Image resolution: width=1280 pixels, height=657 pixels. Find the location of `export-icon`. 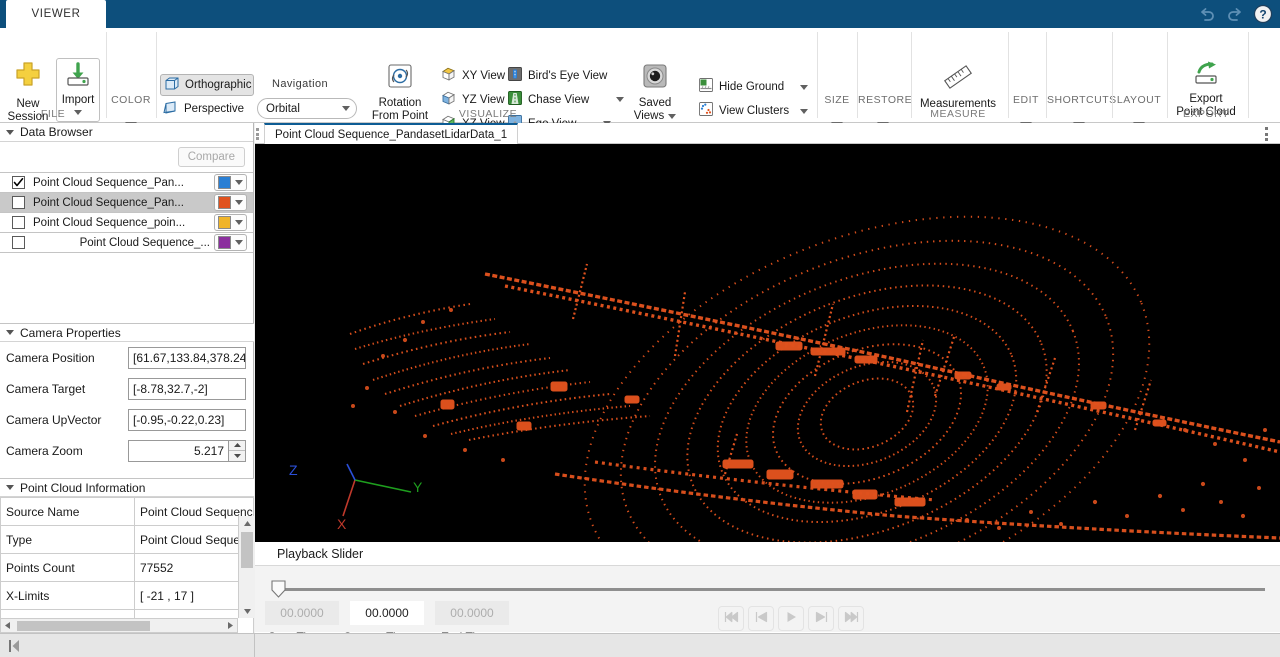

export-icon is located at coordinates (1206, 76).